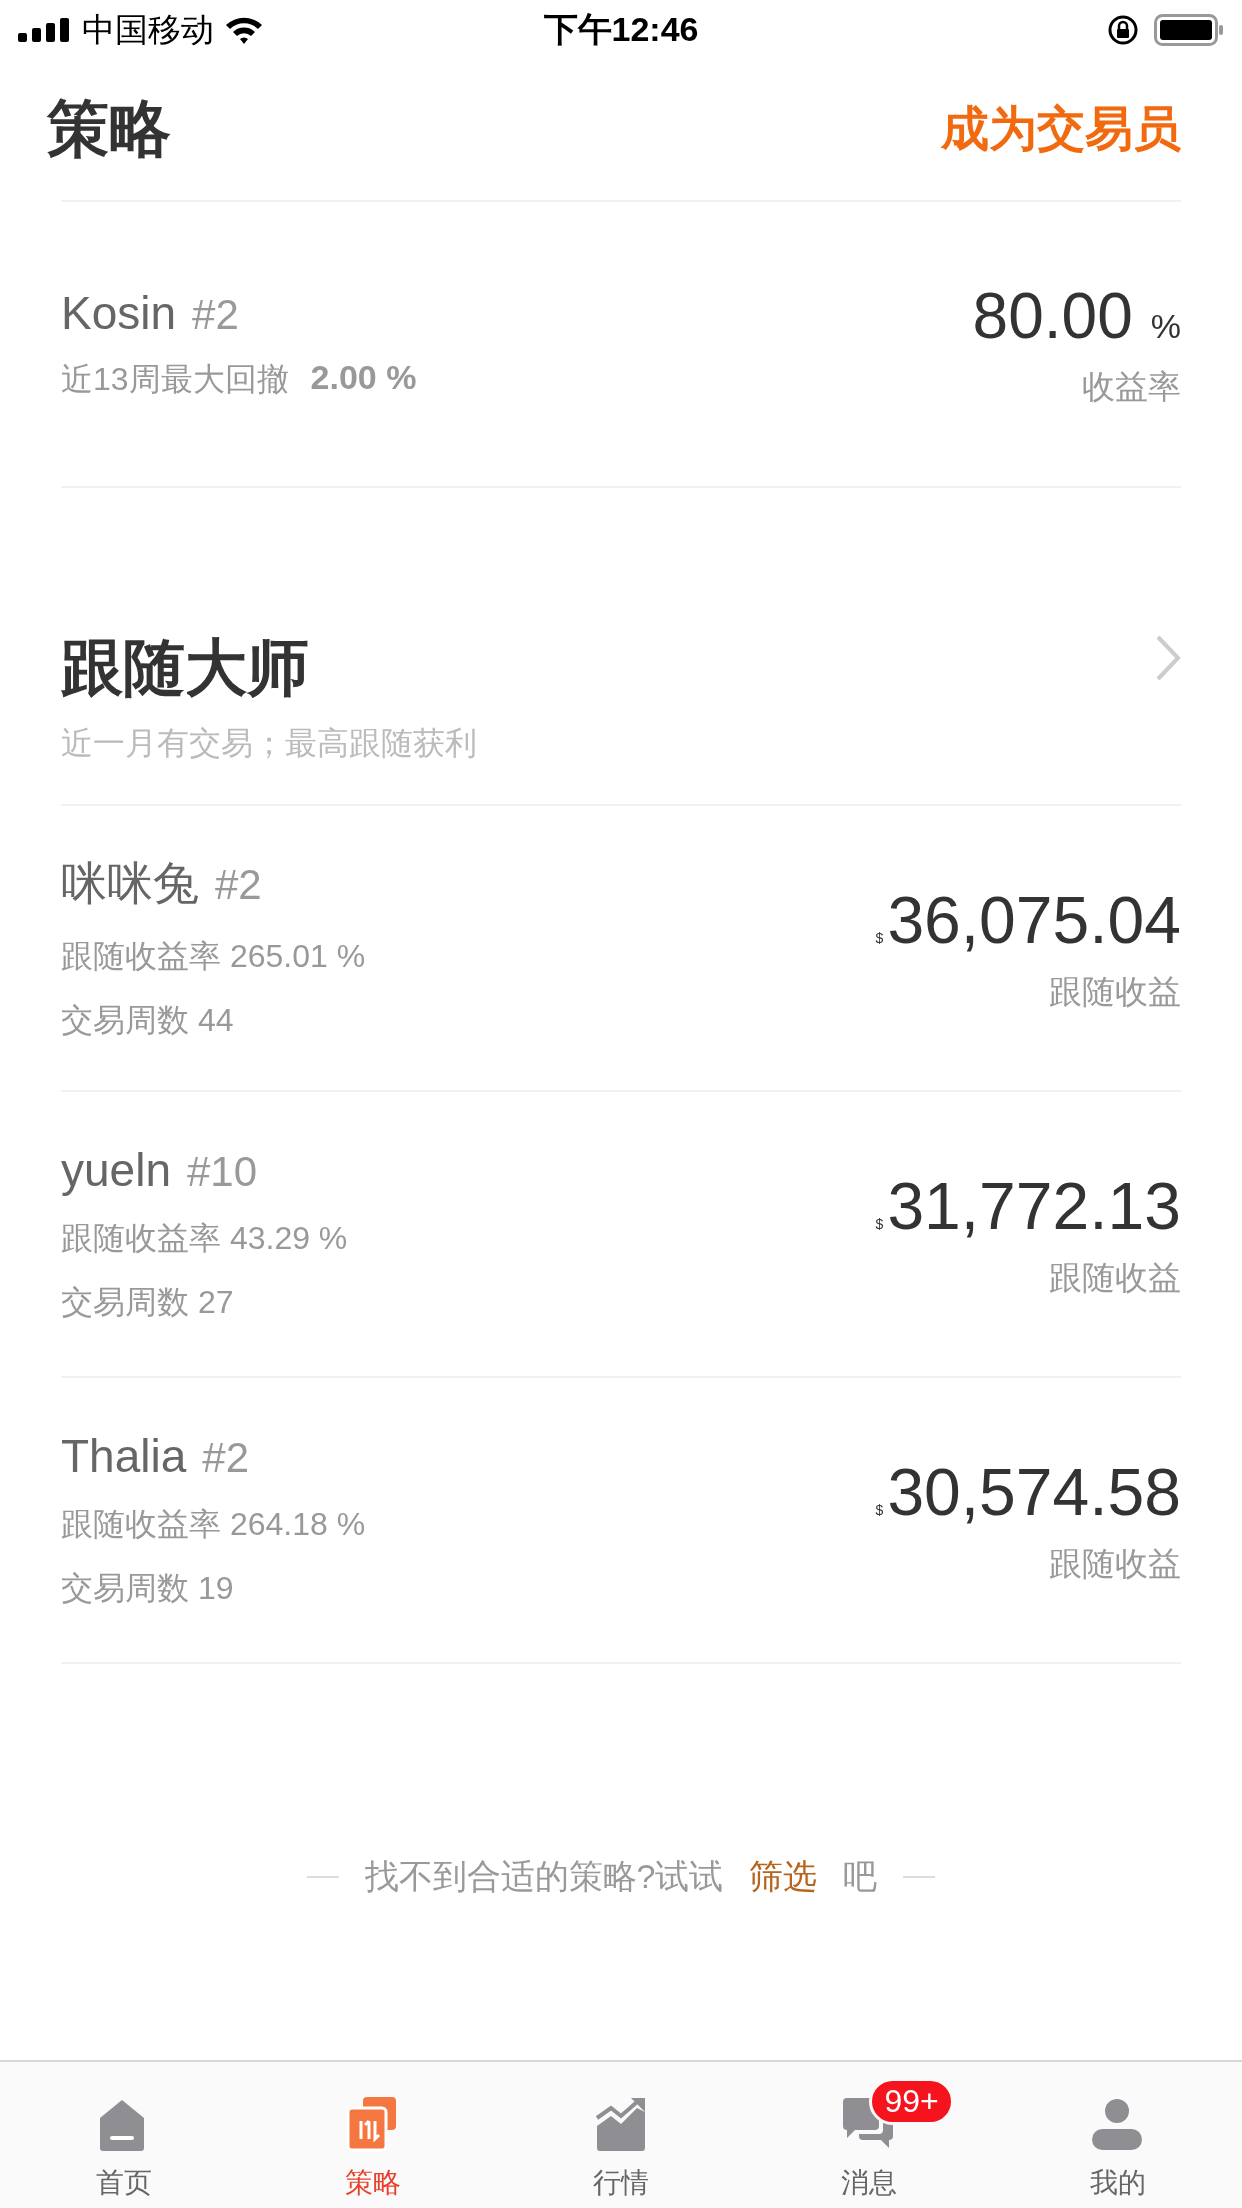 This screenshot has width=1242, height=2208. Describe the element at coordinates (869, 2135) in the screenshot. I see `tab-item: 99+ 消息` at that location.